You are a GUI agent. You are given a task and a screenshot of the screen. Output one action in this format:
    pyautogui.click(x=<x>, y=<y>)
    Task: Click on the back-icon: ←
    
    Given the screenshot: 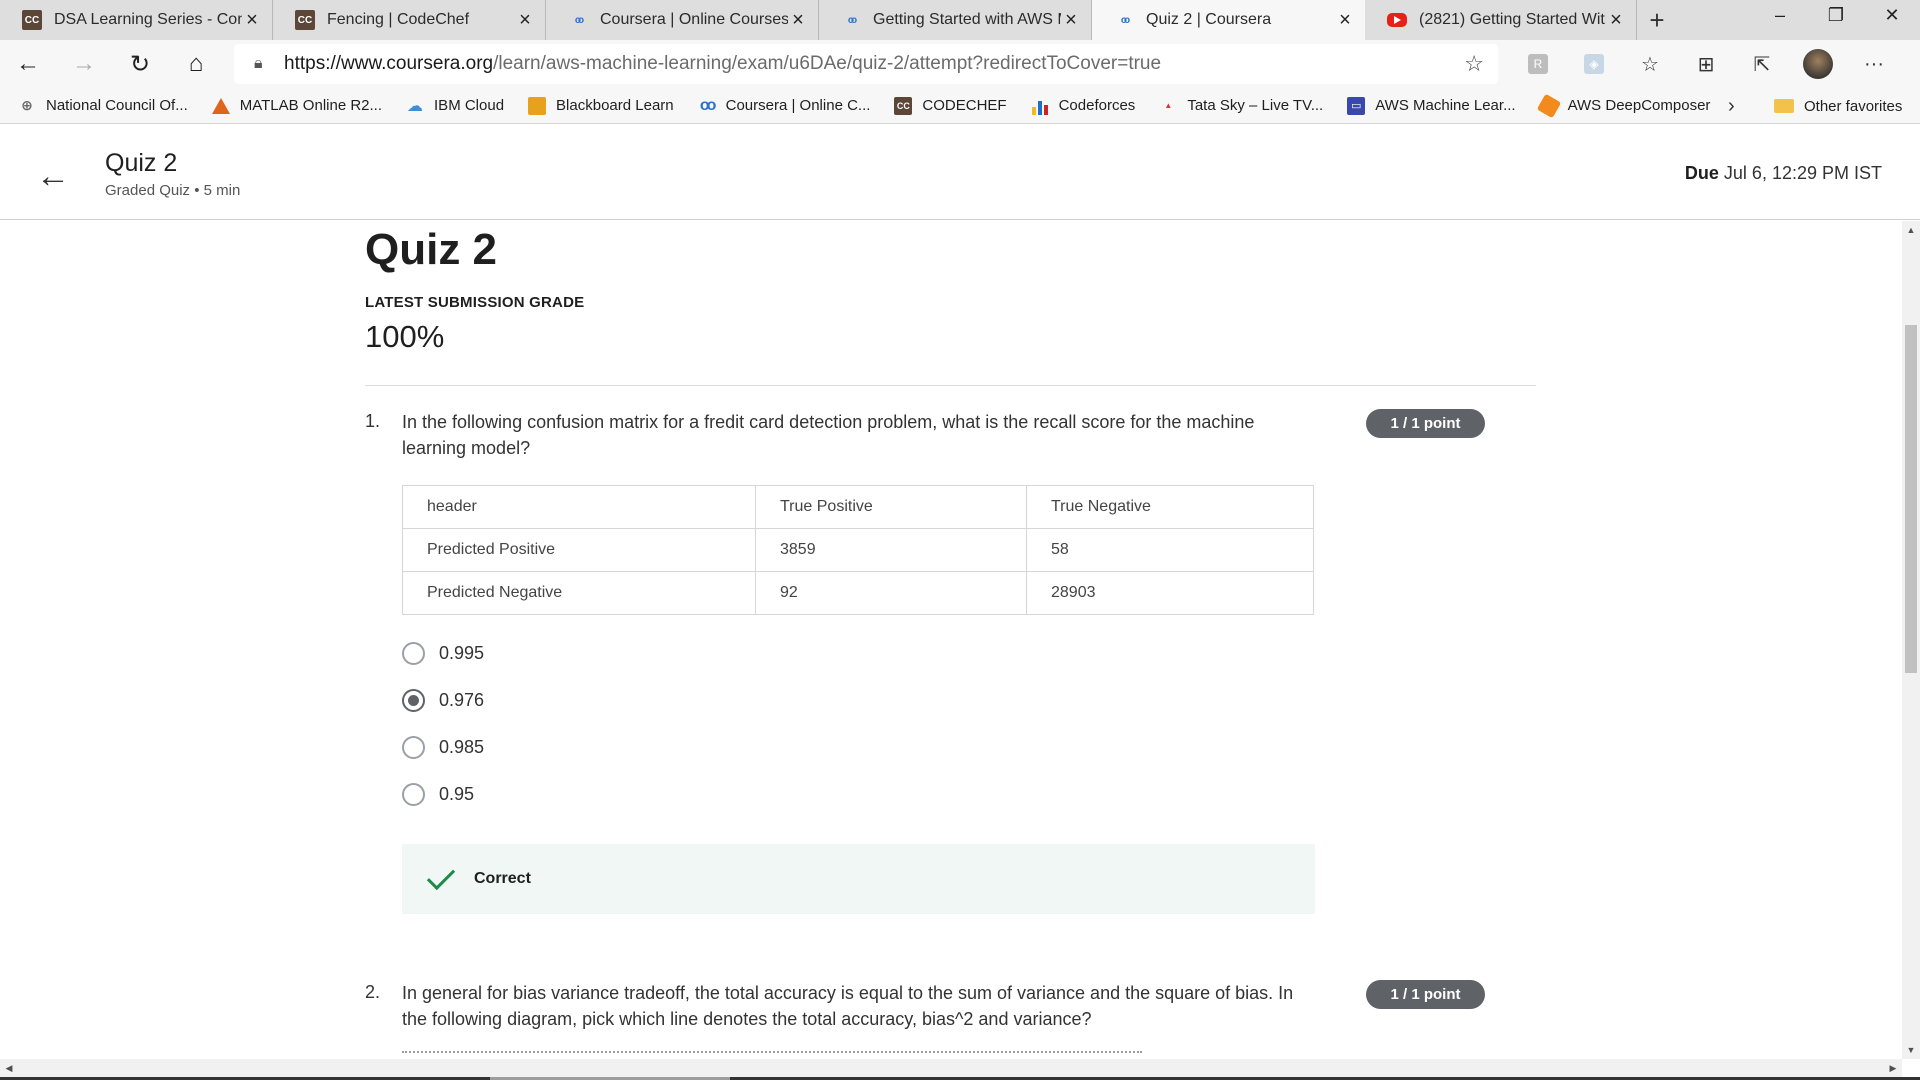 What is the action you would take?
    pyautogui.click(x=28, y=64)
    